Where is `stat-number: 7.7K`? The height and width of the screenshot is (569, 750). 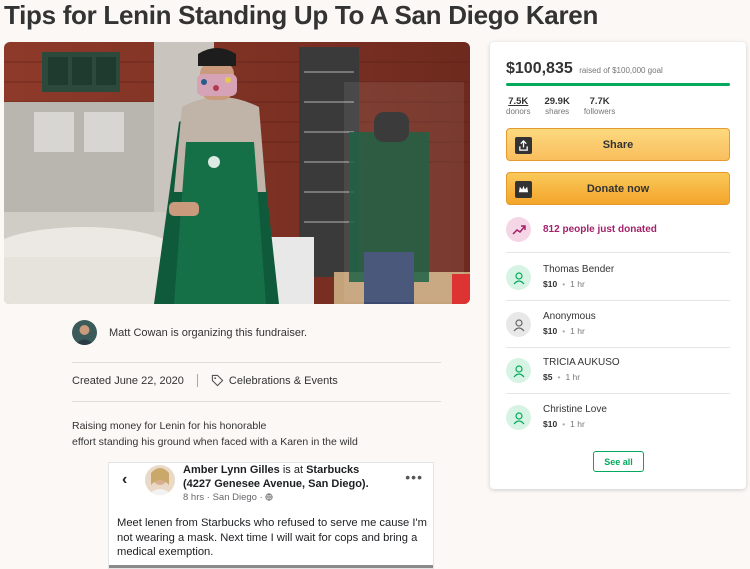 stat-number: 7.7K is located at coordinates (599, 101).